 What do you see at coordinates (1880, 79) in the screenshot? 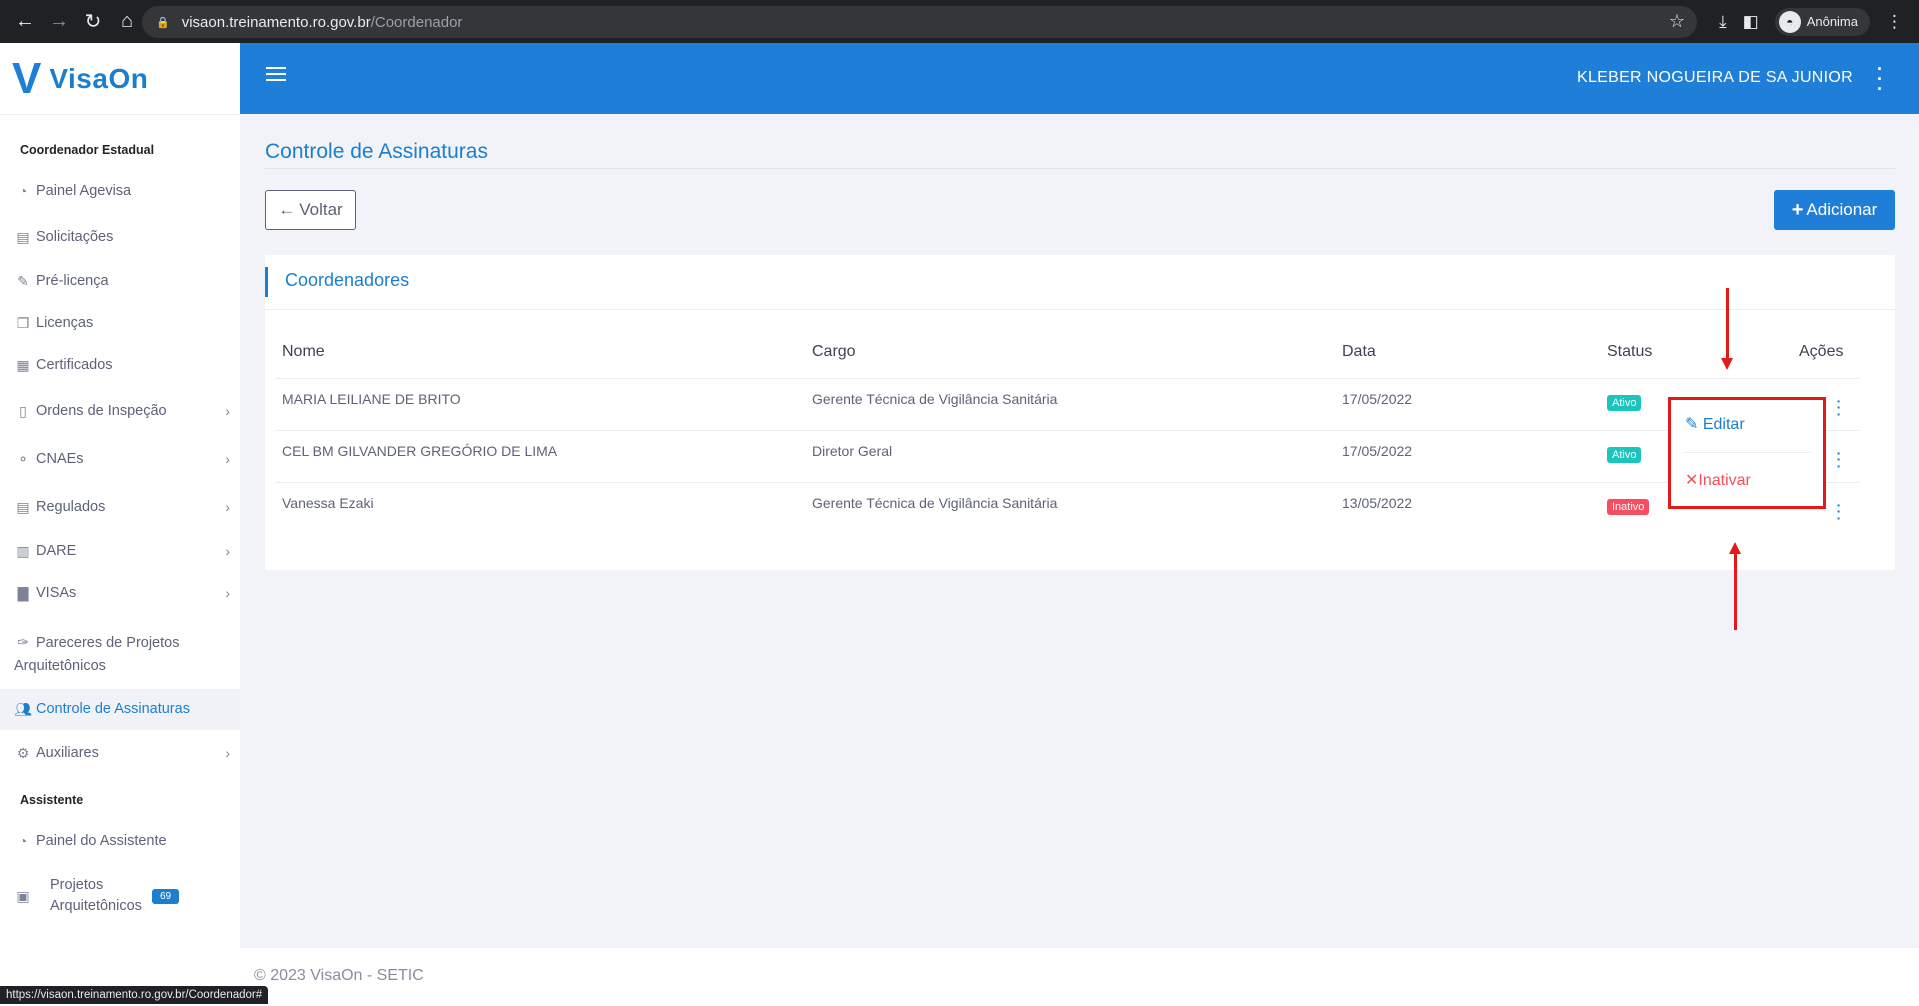
I see `user-menu-kebab-icon: · · ·` at bounding box center [1880, 79].